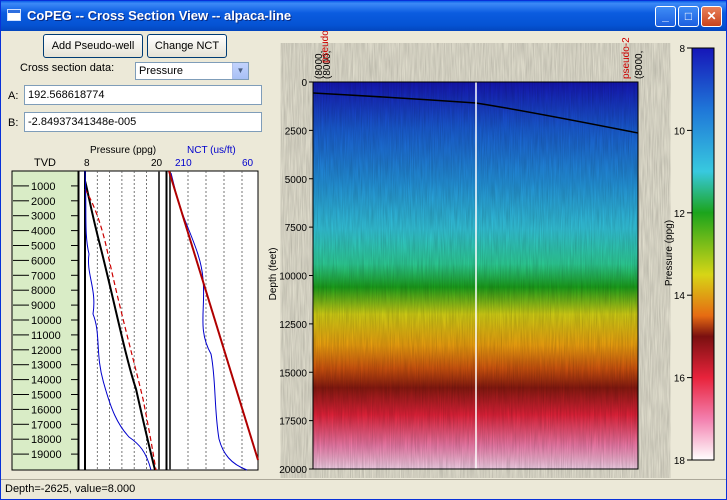 Image resolution: width=727 pixels, height=500 pixels. I want to click on pressure-axis-label: Pressure (ppg), so click(123, 150).